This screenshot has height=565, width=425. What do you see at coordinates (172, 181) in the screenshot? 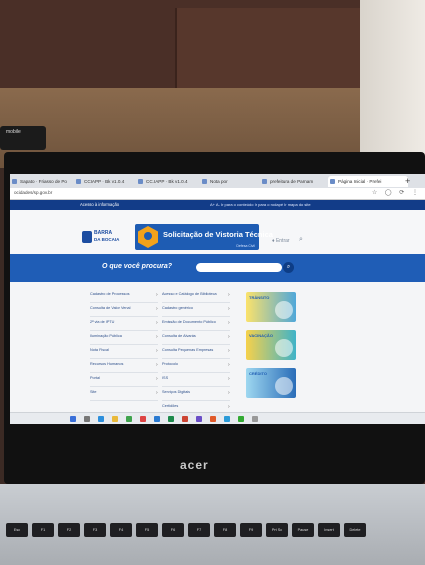
I see `browser-tab-3: CC.IAPP · Bk v1.0.4` at bounding box center [172, 181].